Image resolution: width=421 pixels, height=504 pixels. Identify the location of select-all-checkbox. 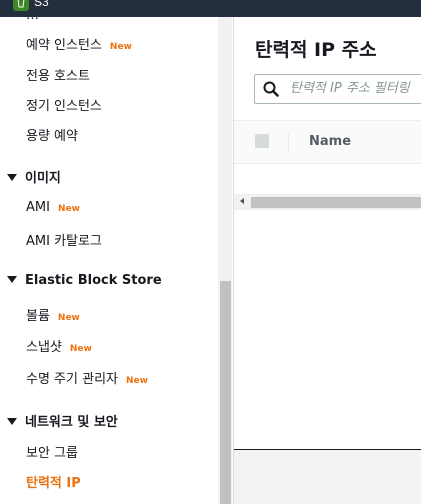
(262, 141).